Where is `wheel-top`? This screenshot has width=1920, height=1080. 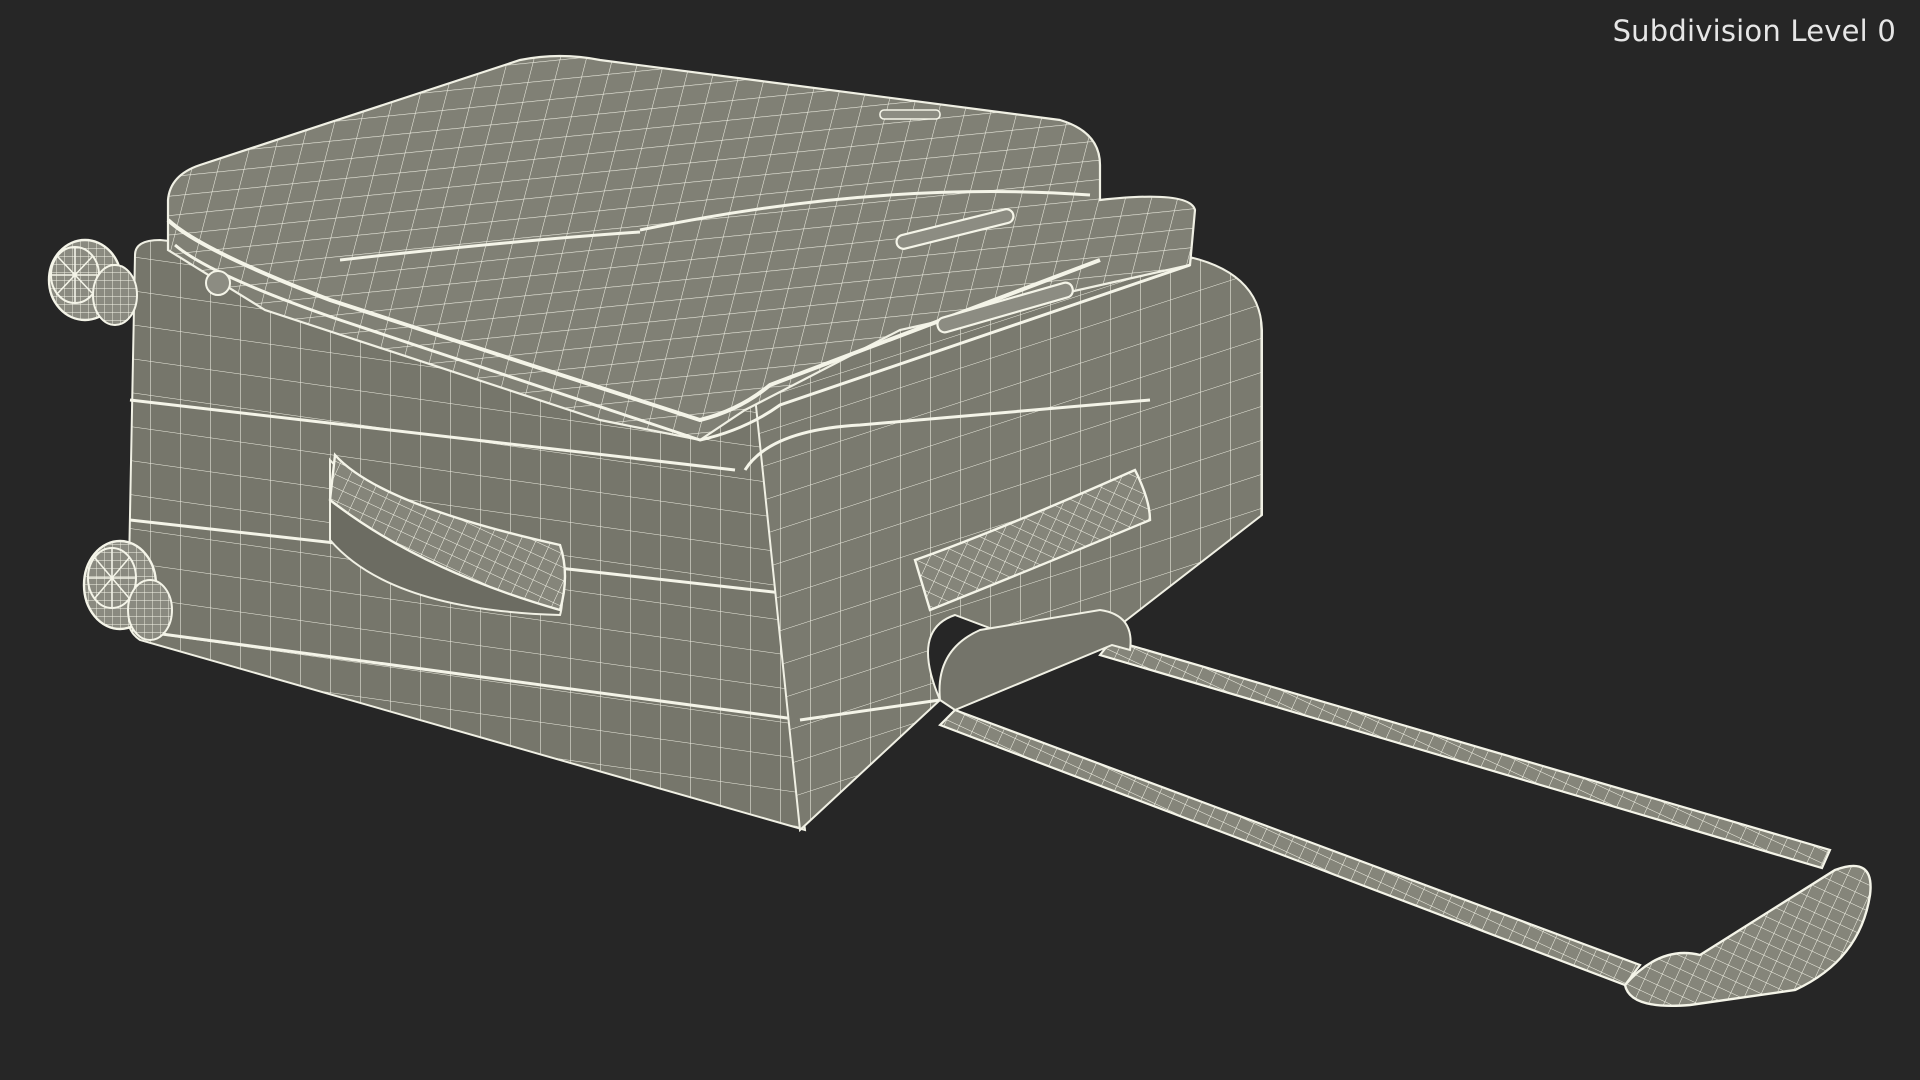 wheel-top is located at coordinates (92, 282).